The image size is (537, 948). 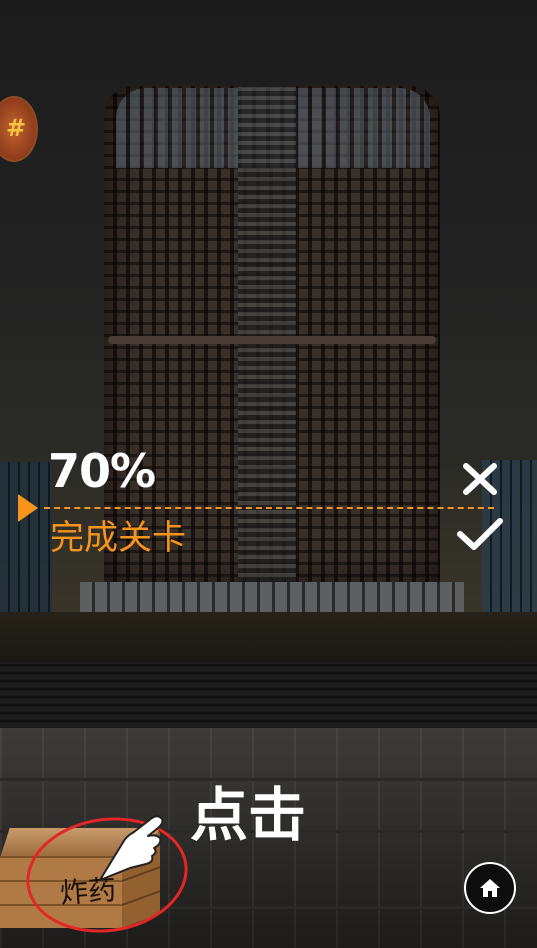 I want to click on home-icon, so click(x=490, y=888).